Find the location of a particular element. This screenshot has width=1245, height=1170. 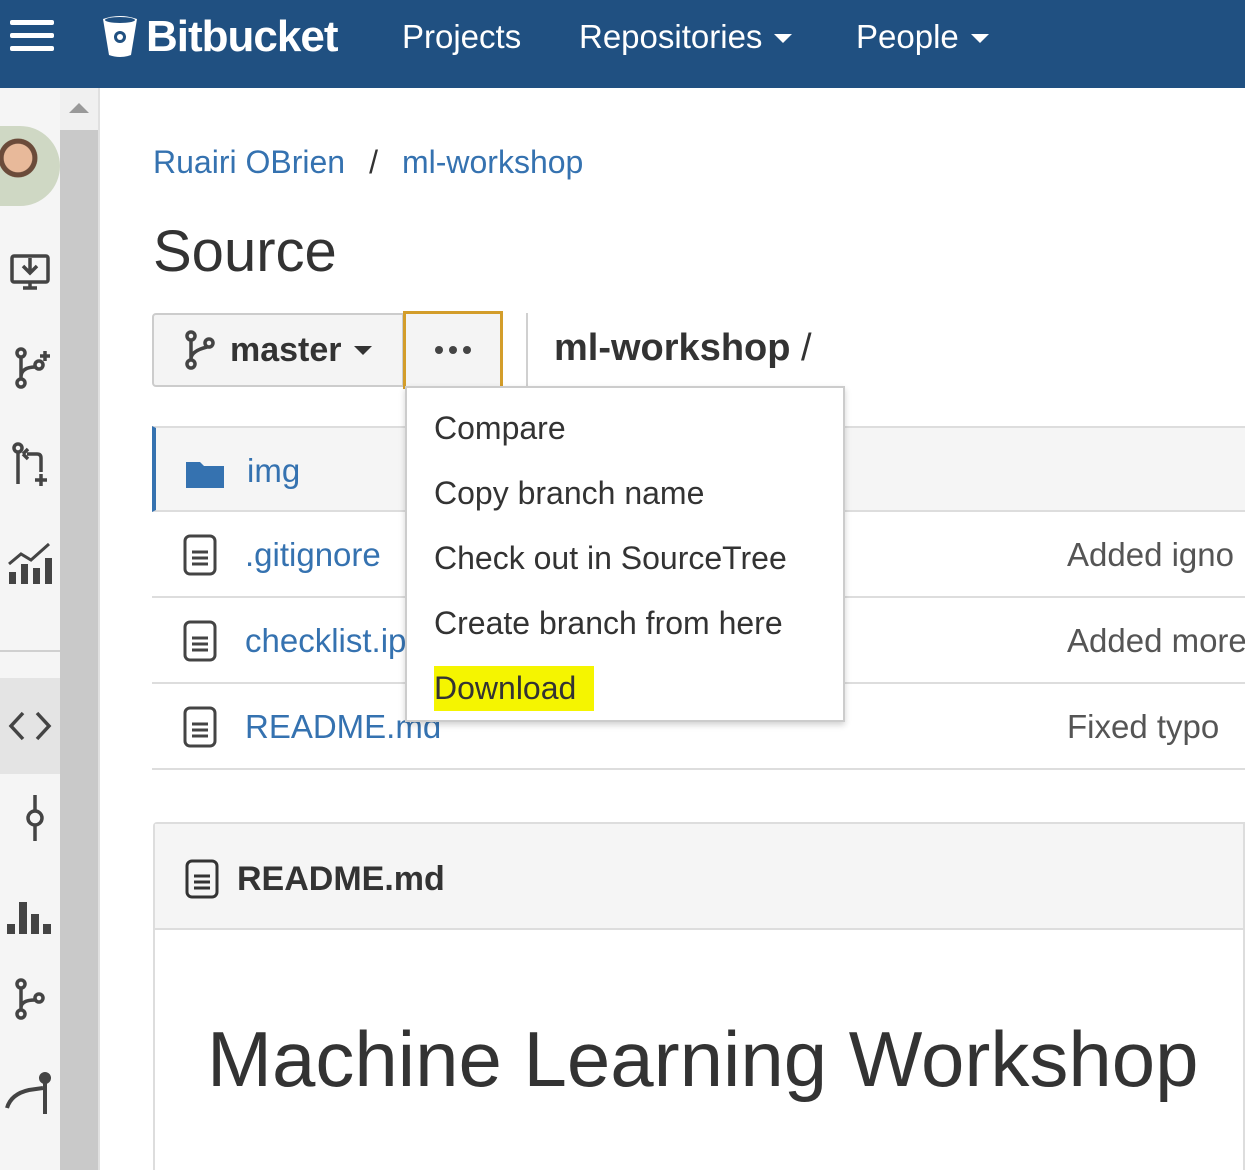

menu-item-label: Compare is located at coordinates (500, 428).